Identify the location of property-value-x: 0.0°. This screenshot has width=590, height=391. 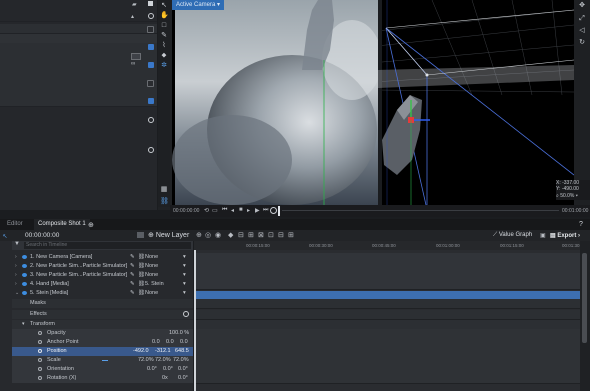
(152, 369).